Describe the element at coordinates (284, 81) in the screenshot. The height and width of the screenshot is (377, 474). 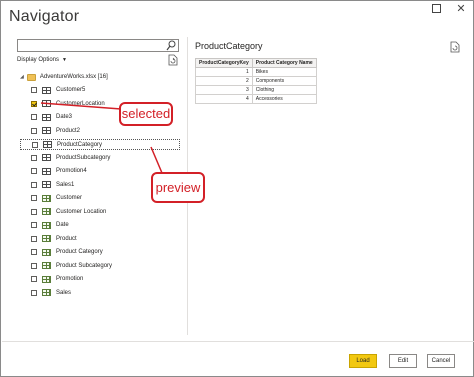
I see `table-cell: Components` at that location.